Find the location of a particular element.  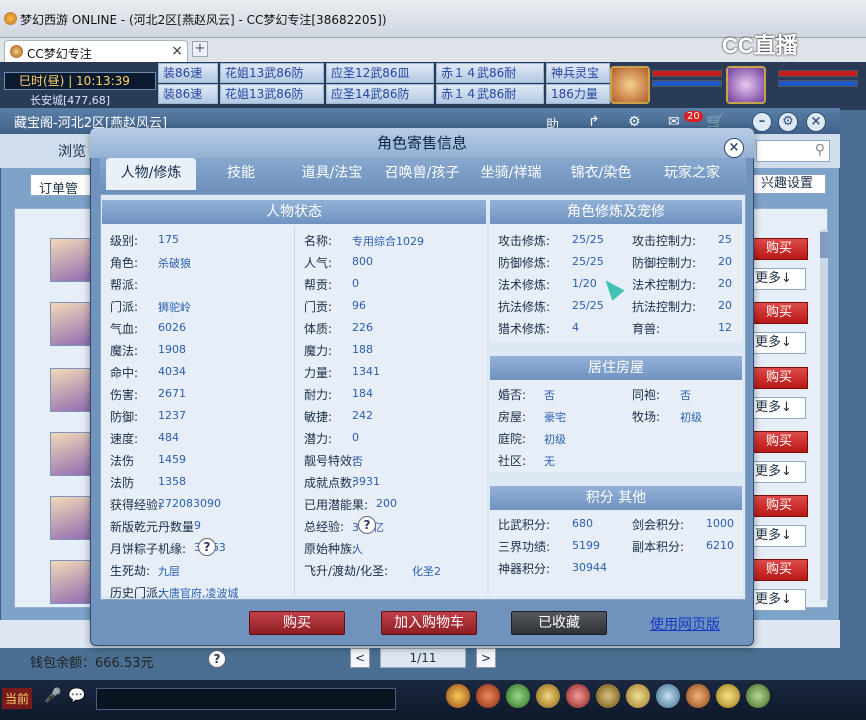

stat-label: 攻击控制力: is located at coordinates (664, 241).